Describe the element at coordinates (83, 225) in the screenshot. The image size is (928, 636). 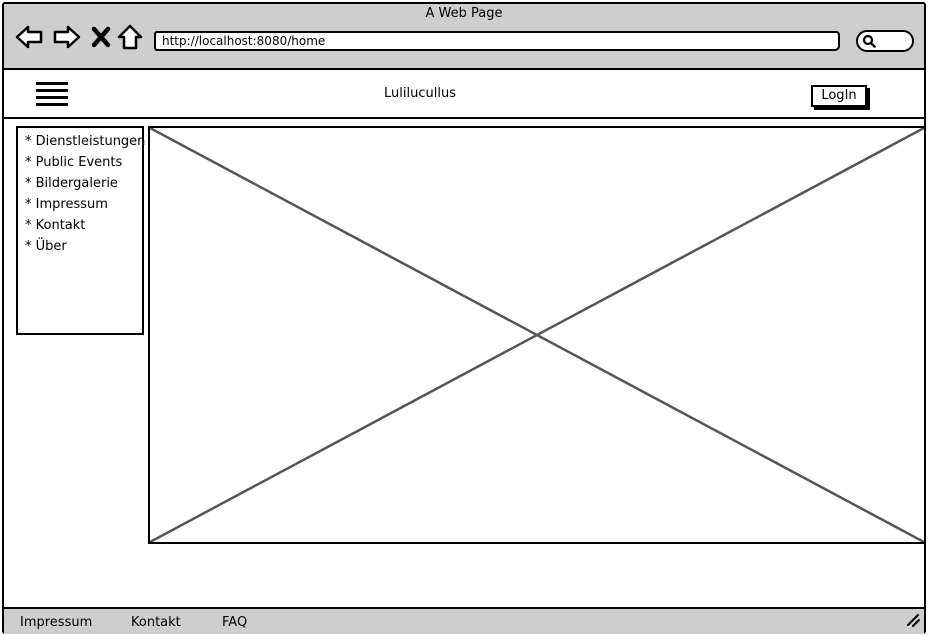
I see `sidebar-item-kontakt: * Kontakt` at that location.